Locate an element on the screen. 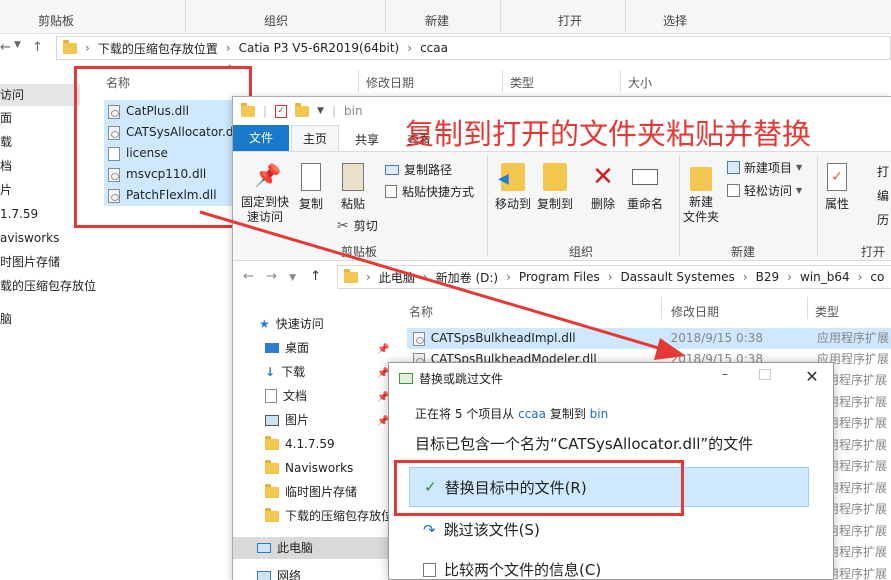 This screenshot has width=891, height=580. annotation-arrow is located at coordinates (442, 285).